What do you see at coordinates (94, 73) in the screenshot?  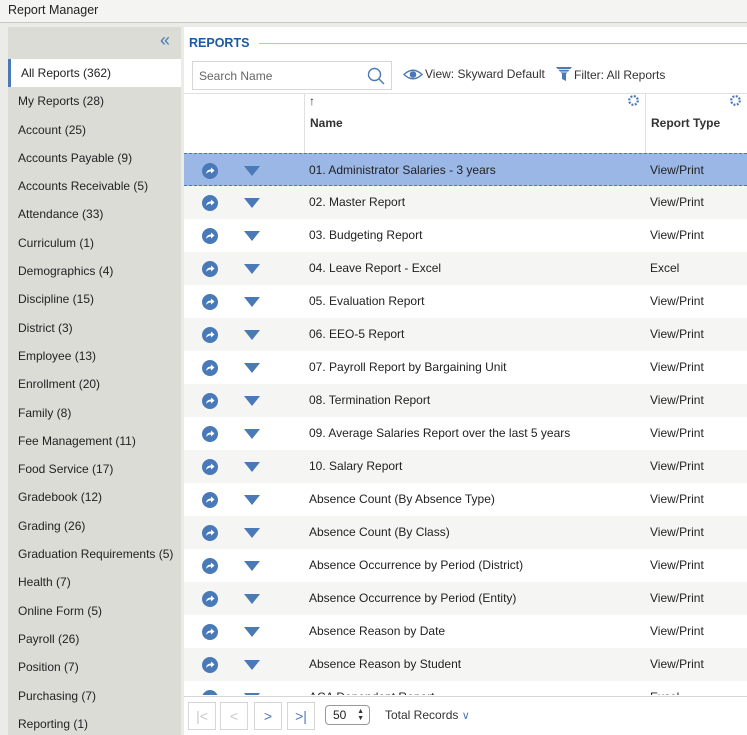 I see `sidebar-item: All Reports (362)` at bounding box center [94, 73].